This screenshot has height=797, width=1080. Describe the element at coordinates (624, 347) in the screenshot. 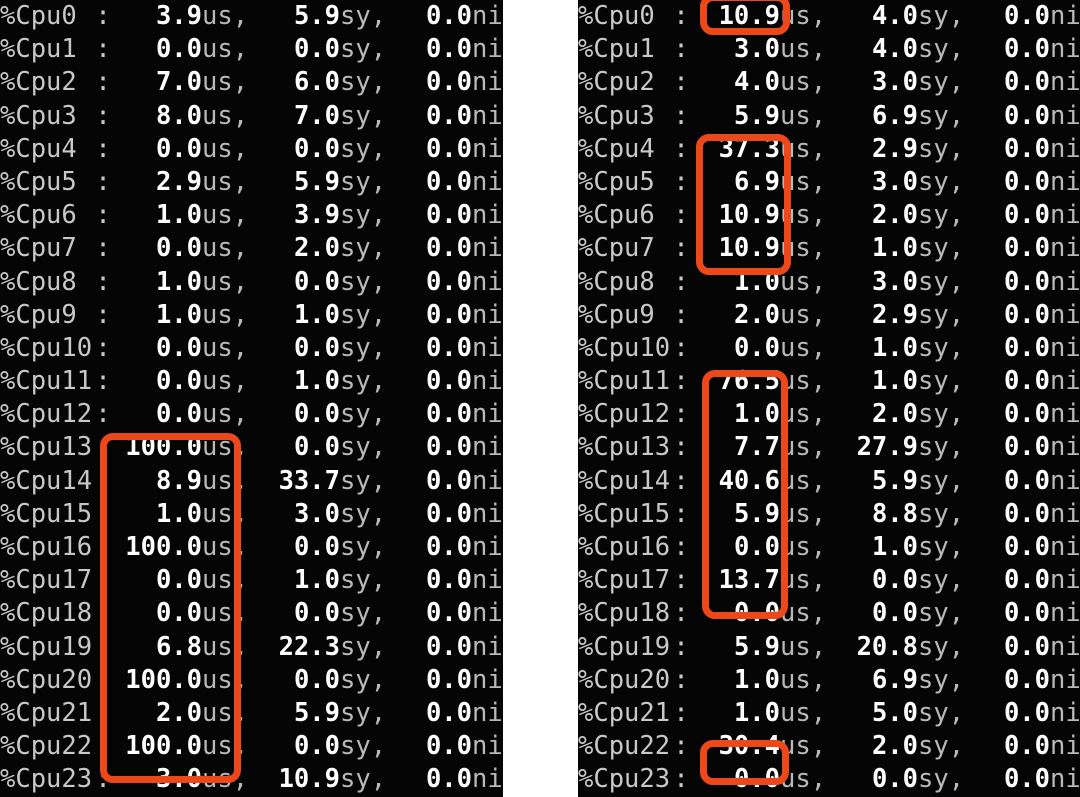

I see `cpu-label: %Cpu10` at that location.